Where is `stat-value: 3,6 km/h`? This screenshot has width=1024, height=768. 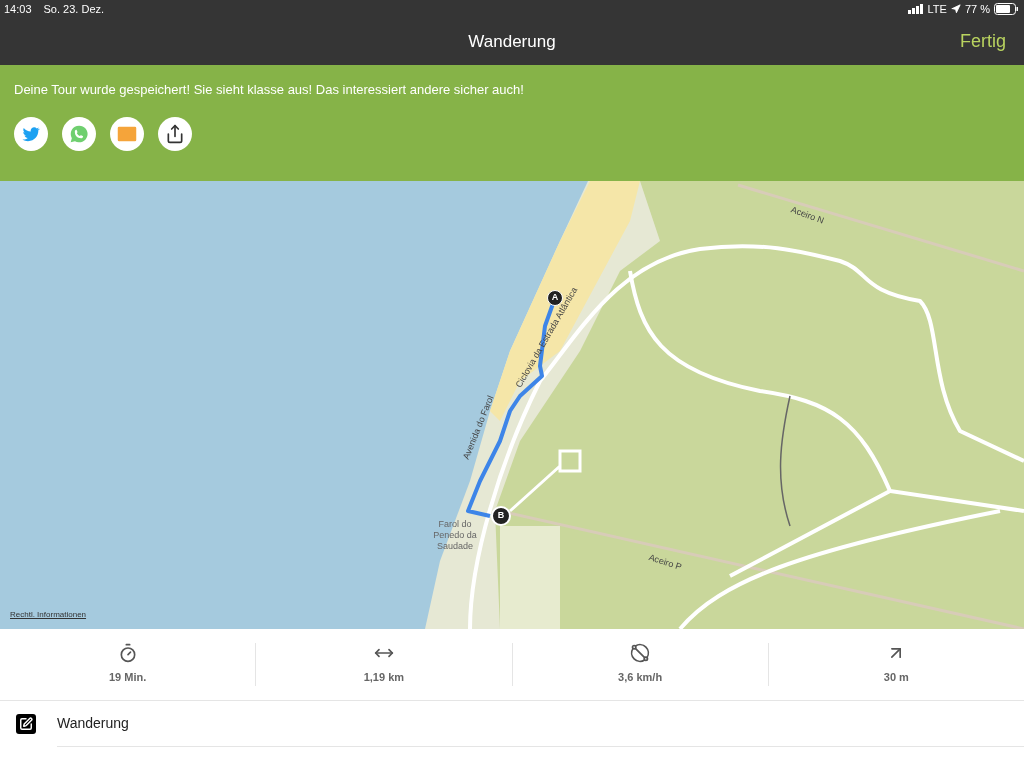
stat-value: 3,6 km/h is located at coordinates (640, 678).